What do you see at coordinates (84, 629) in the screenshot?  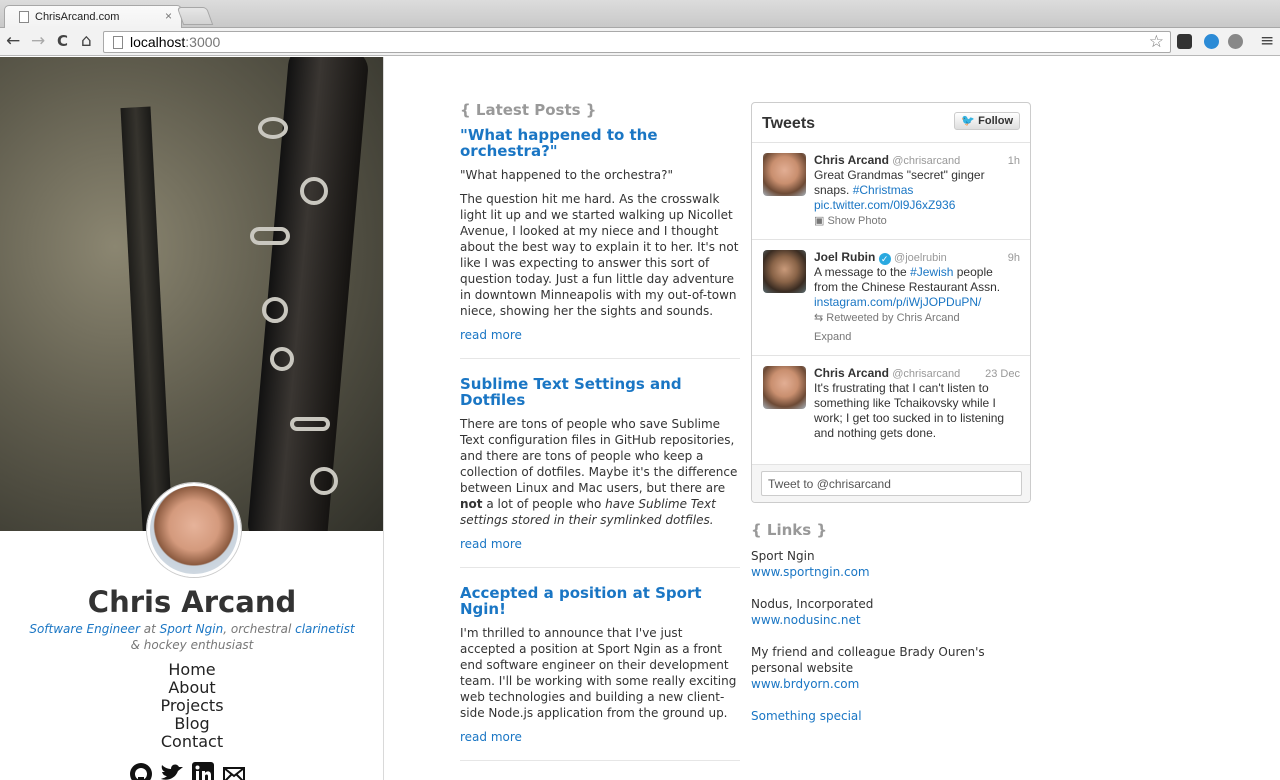 I see `role-link: Software Engineer` at bounding box center [84, 629].